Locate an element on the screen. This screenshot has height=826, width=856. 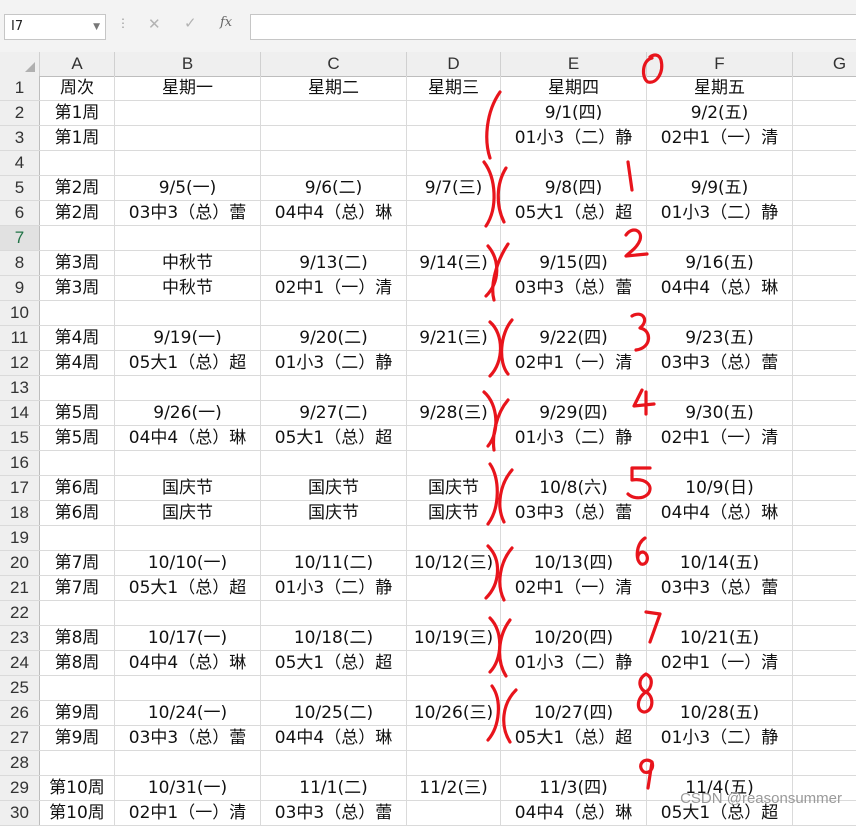
cell-e25 is located at coordinates (574, 688).